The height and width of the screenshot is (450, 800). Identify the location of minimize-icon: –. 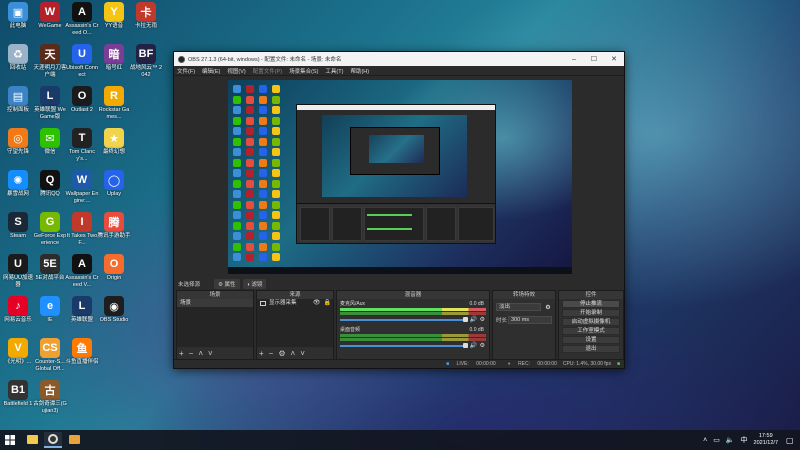
(574, 59).